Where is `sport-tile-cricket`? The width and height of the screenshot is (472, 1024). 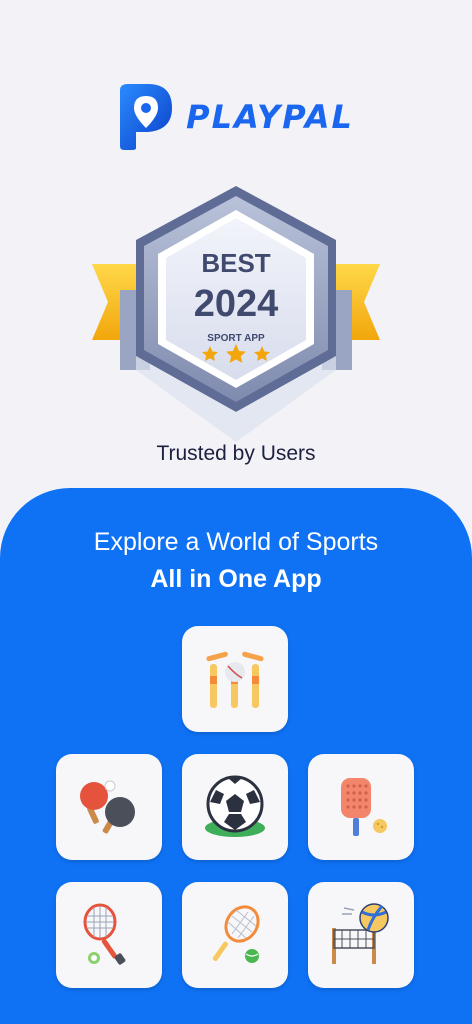 sport-tile-cricket is located at coordinates (235, 679).